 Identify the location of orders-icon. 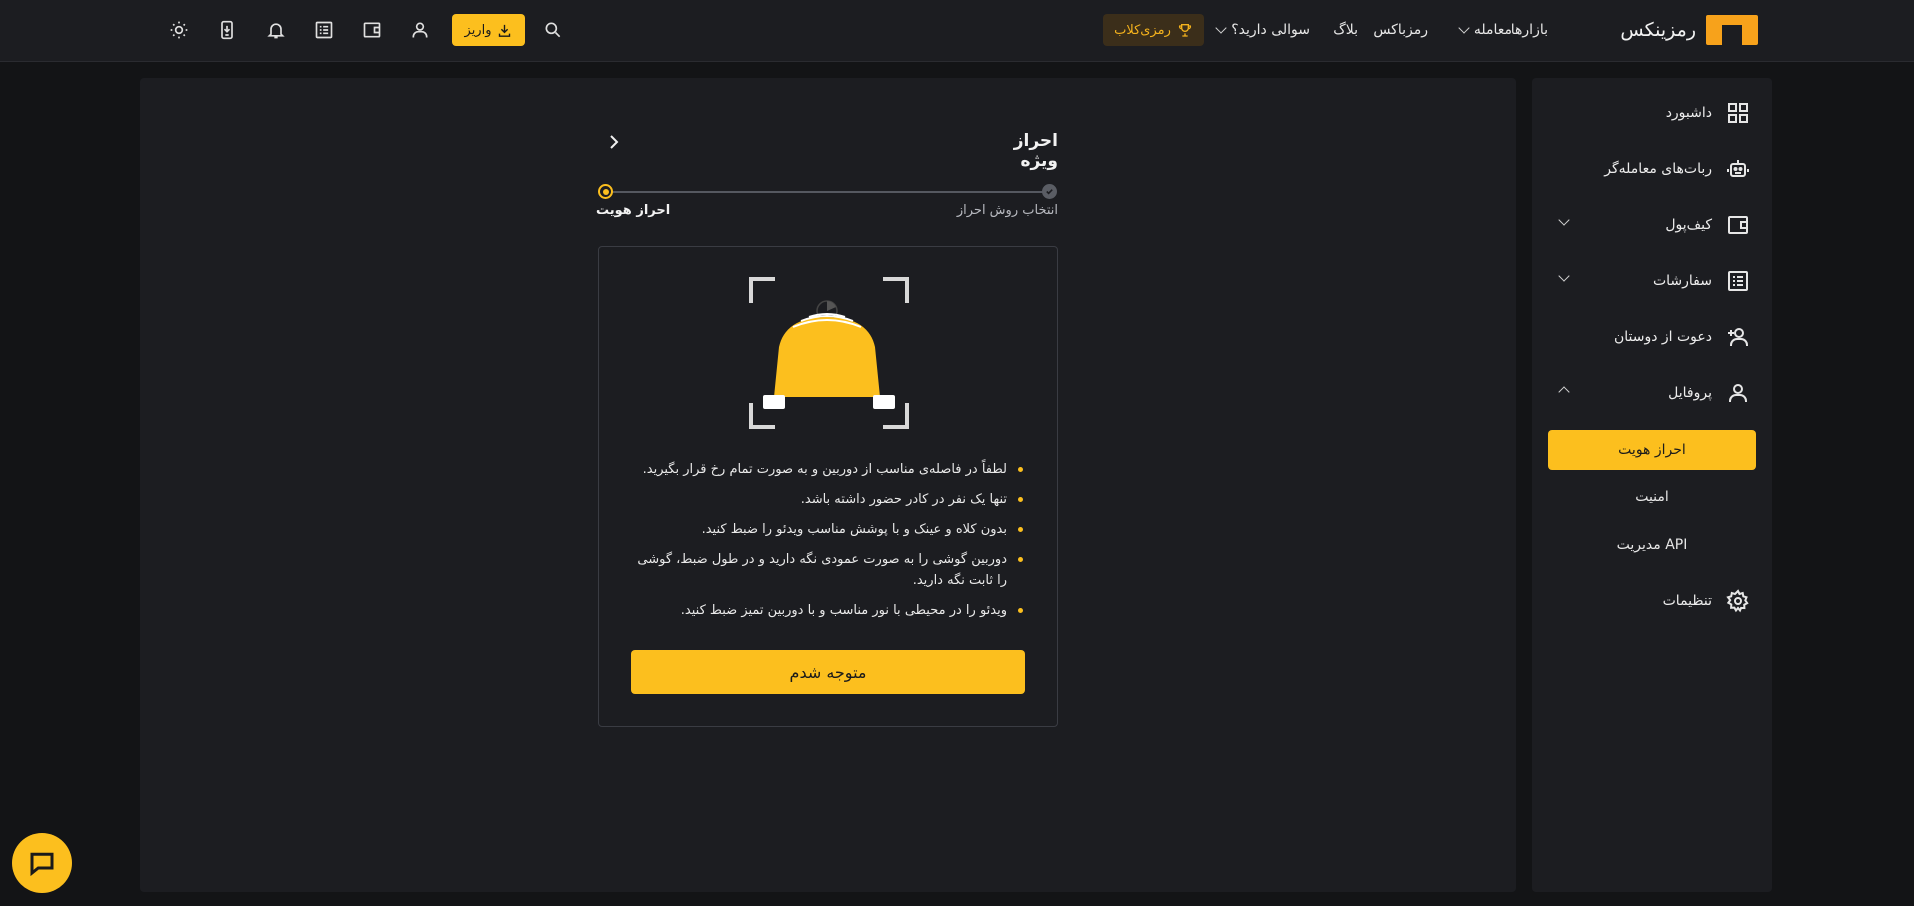
(324, 30).